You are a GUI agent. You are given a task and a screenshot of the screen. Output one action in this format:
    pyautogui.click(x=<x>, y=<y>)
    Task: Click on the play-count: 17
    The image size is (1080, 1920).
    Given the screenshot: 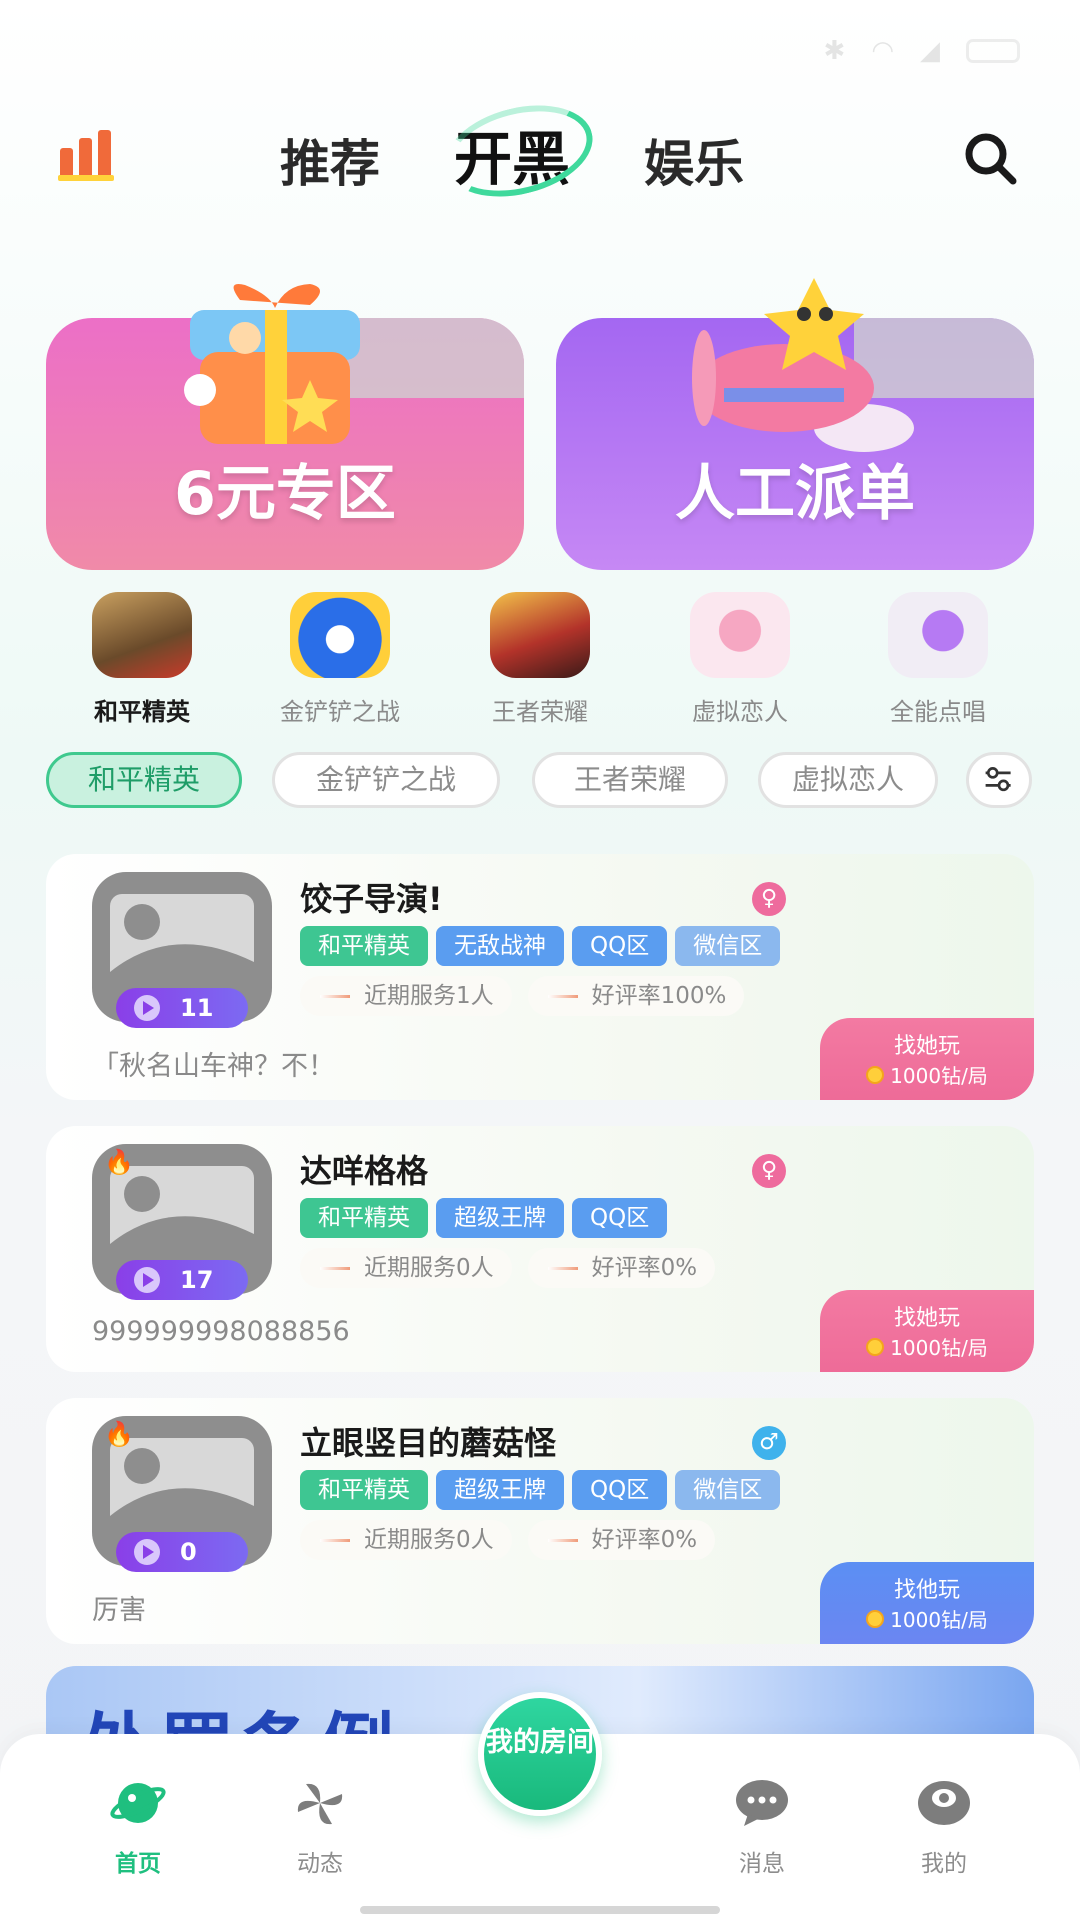 What is the action you would take?
    pyautogui.click(x=197, y=1280)
    